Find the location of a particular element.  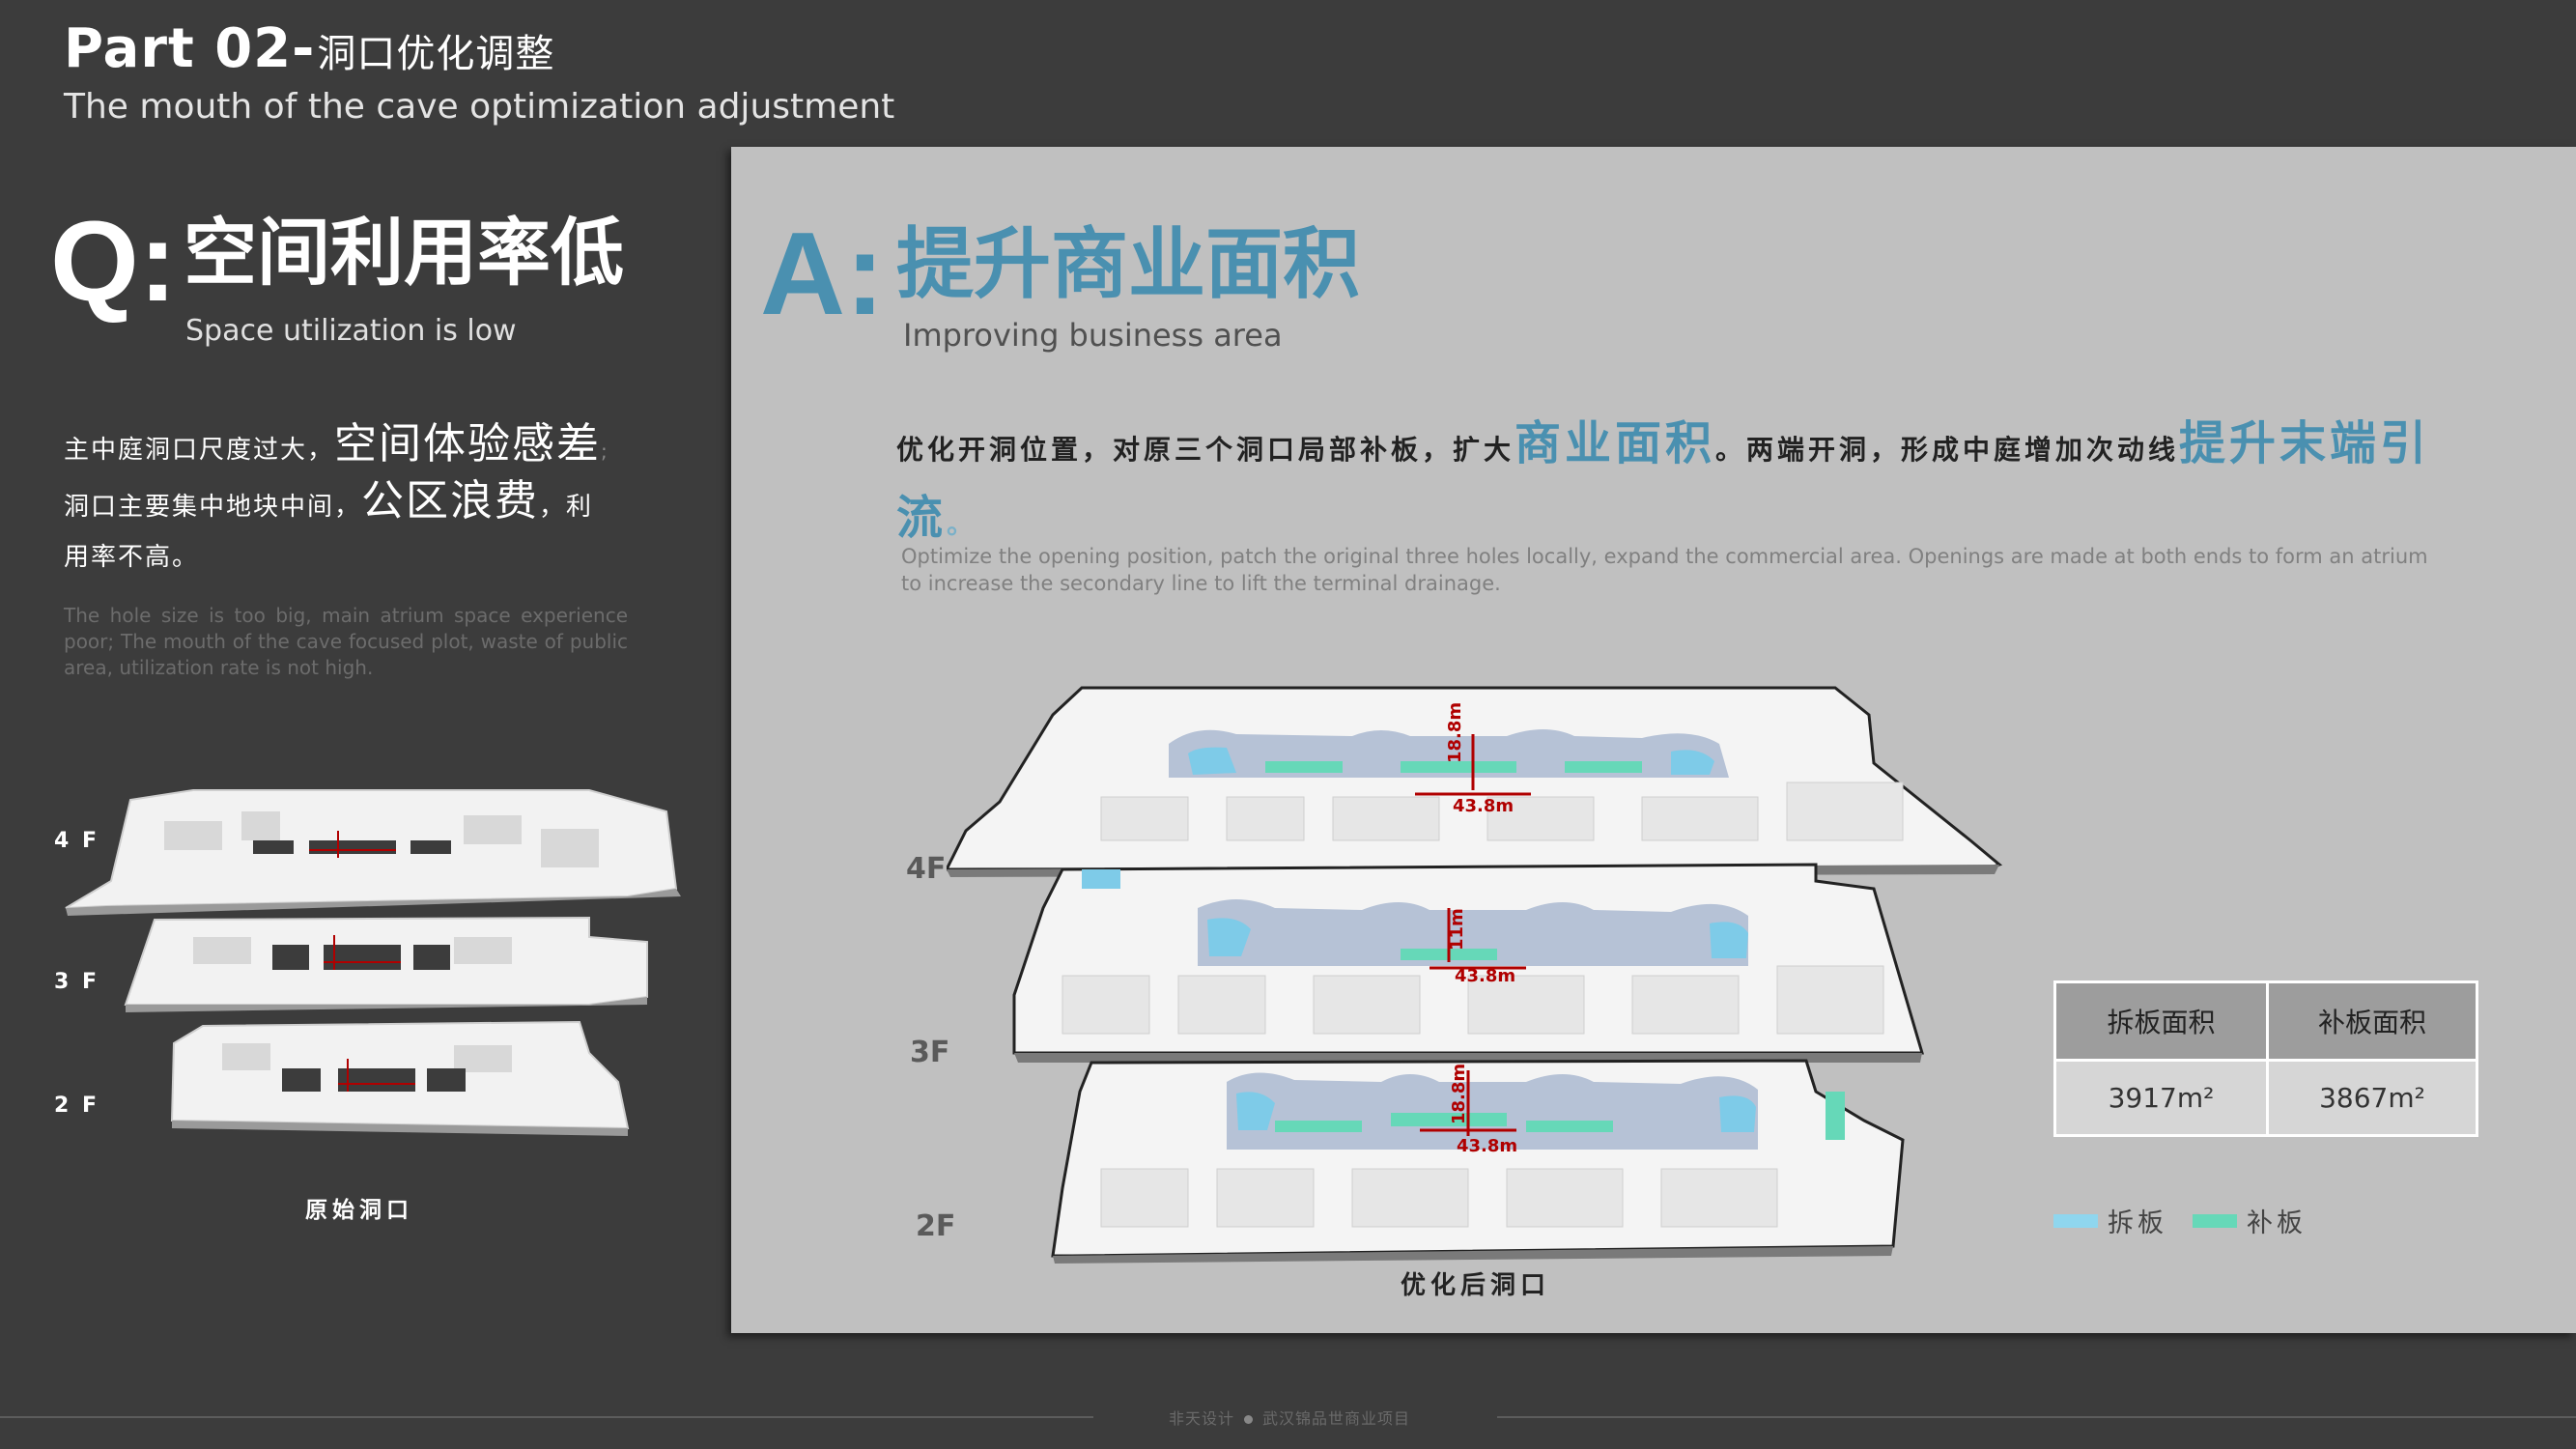

area-table: 拆板面积 补板面积 3917m² 3867m² is located at coordinates (2265, 1058).